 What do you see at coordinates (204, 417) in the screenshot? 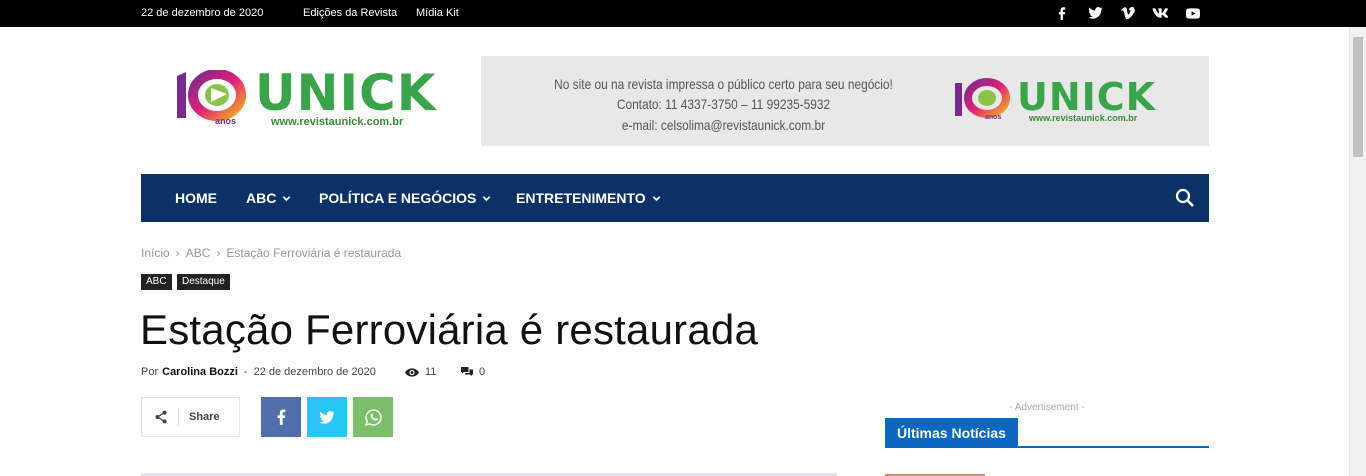
I see `share-label: Share` at bounding box center [204, 417].